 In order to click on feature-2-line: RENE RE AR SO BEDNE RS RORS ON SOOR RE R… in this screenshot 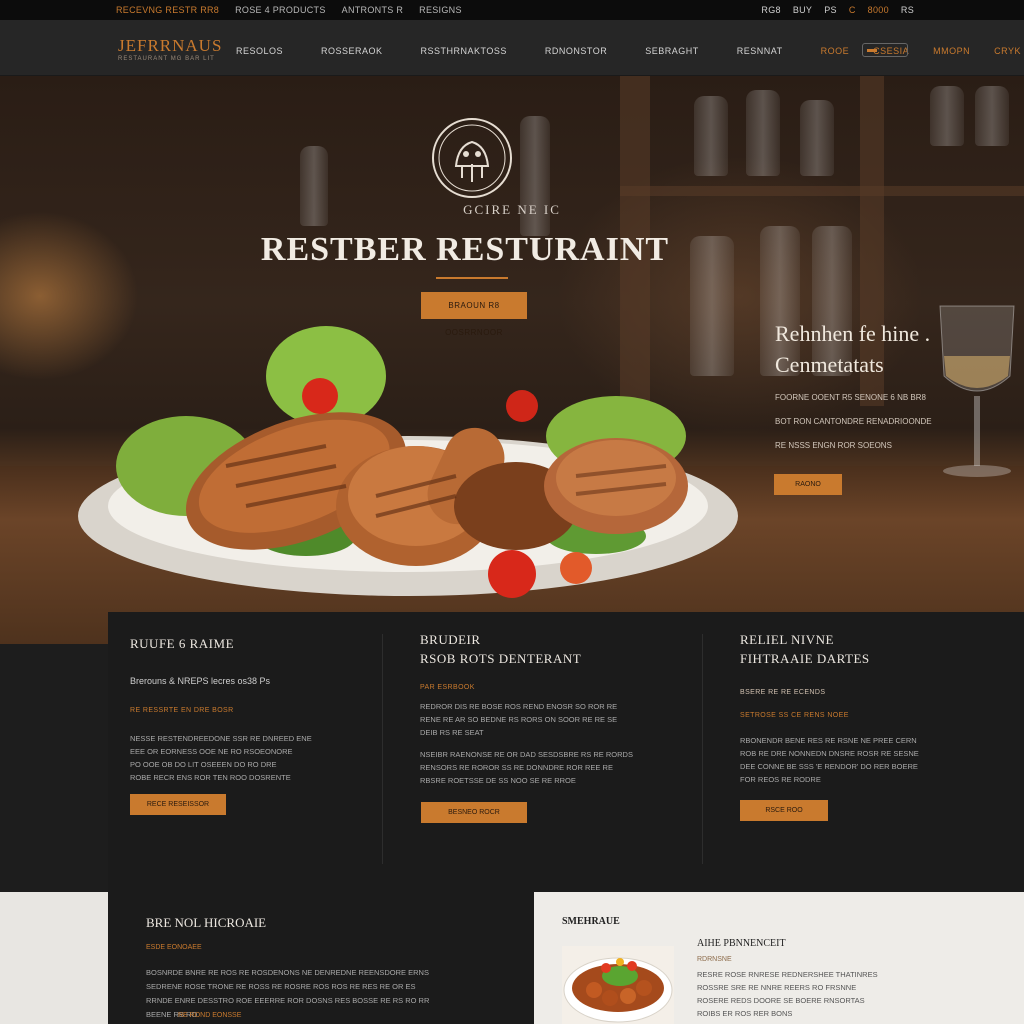, I will do `click(519, 719)`.